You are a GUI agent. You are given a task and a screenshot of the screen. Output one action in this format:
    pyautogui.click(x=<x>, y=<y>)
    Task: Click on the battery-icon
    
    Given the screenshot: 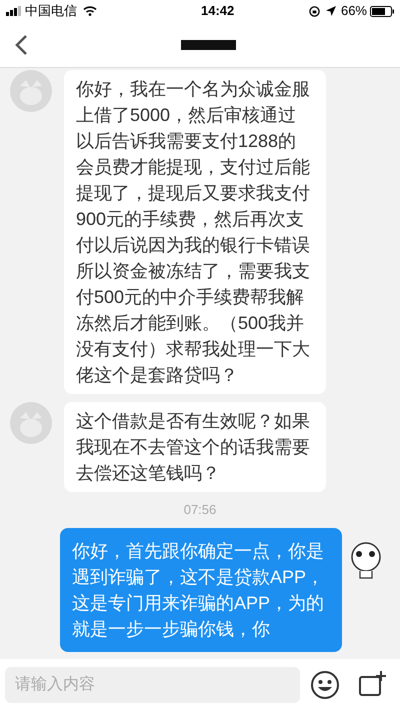 What is the action you would take?
    pyautogui.click(x=382, y=11)
    